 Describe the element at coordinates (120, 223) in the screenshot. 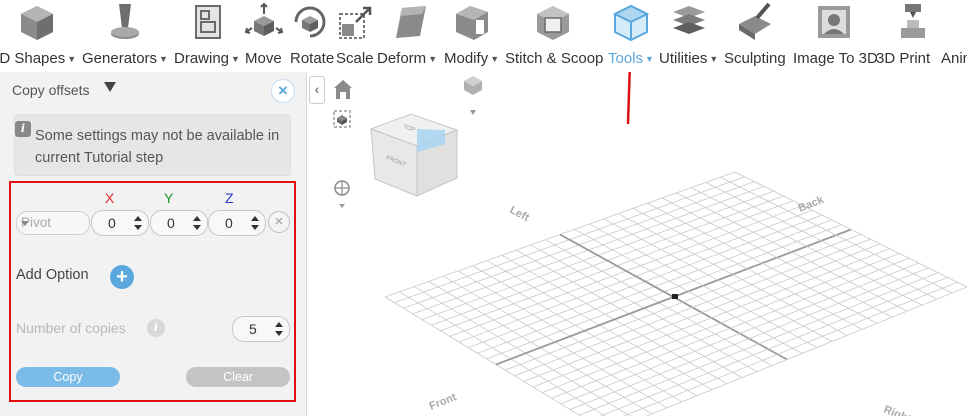

I see `offset-x-stepper: 0` at that location.